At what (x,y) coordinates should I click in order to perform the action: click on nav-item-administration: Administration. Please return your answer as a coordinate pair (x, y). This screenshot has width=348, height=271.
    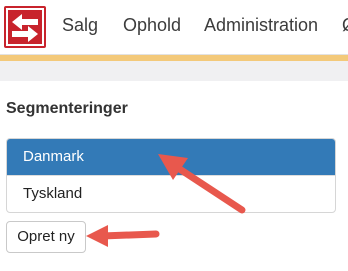
    Looking at the image, I should click on (261, 25).